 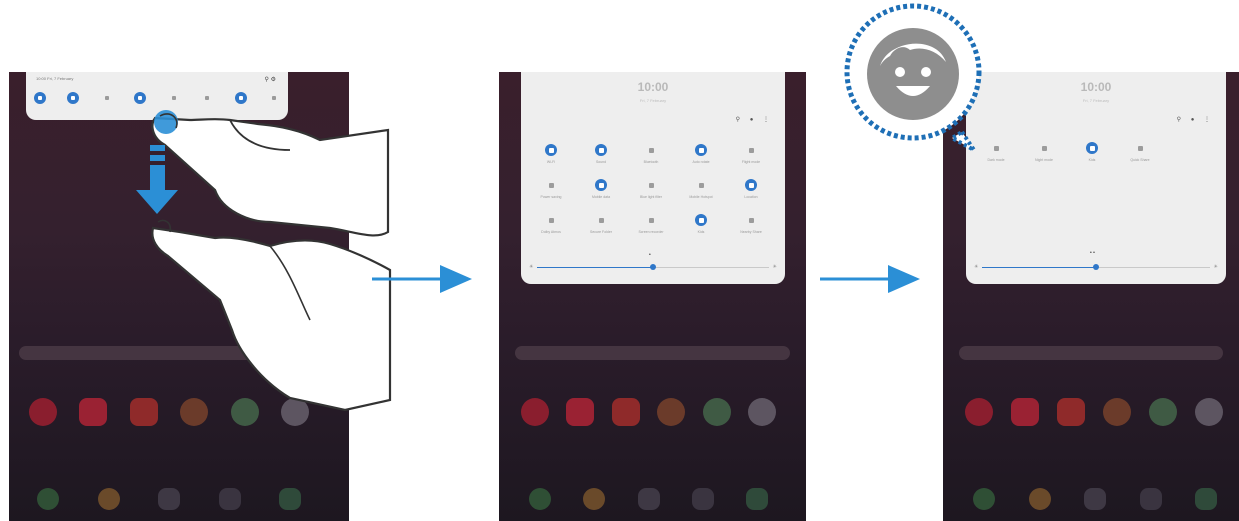 I want to click on quick-tile-label: Nearby Share, so click(x=751, y=232).